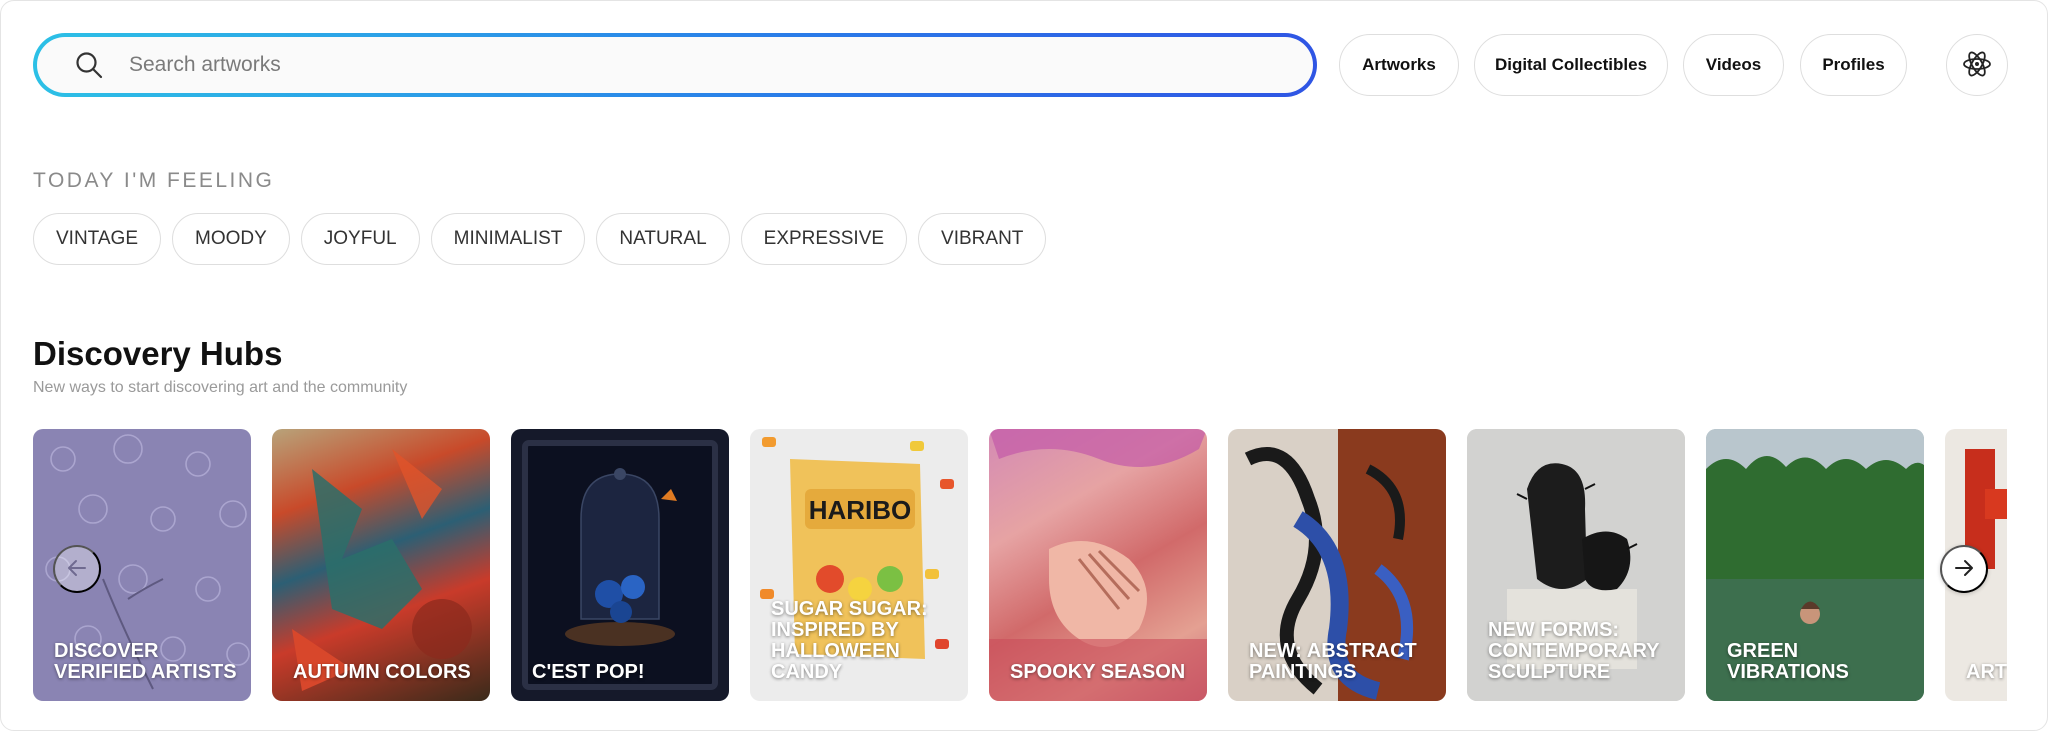  What do you see at coordinates (145, 661) in the screenshot?
I see `hub-card-label: DISCOVER VERIFIED ARTISTS` at bounding box center [145, 661].